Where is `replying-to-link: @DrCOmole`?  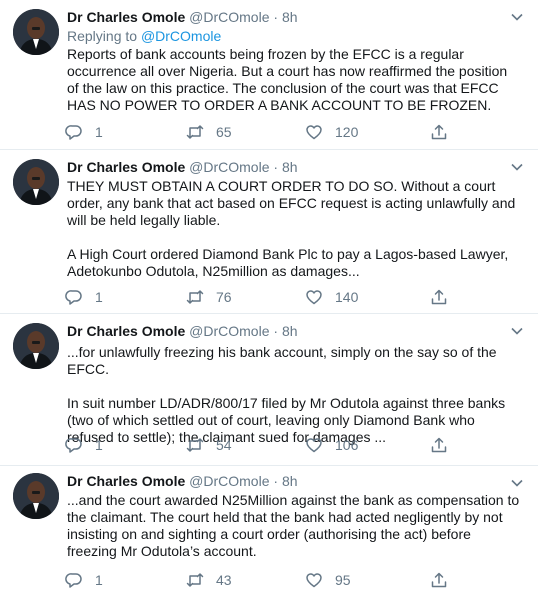 replying-to-link: @DrCOmole is located at coordinates (181, 36).